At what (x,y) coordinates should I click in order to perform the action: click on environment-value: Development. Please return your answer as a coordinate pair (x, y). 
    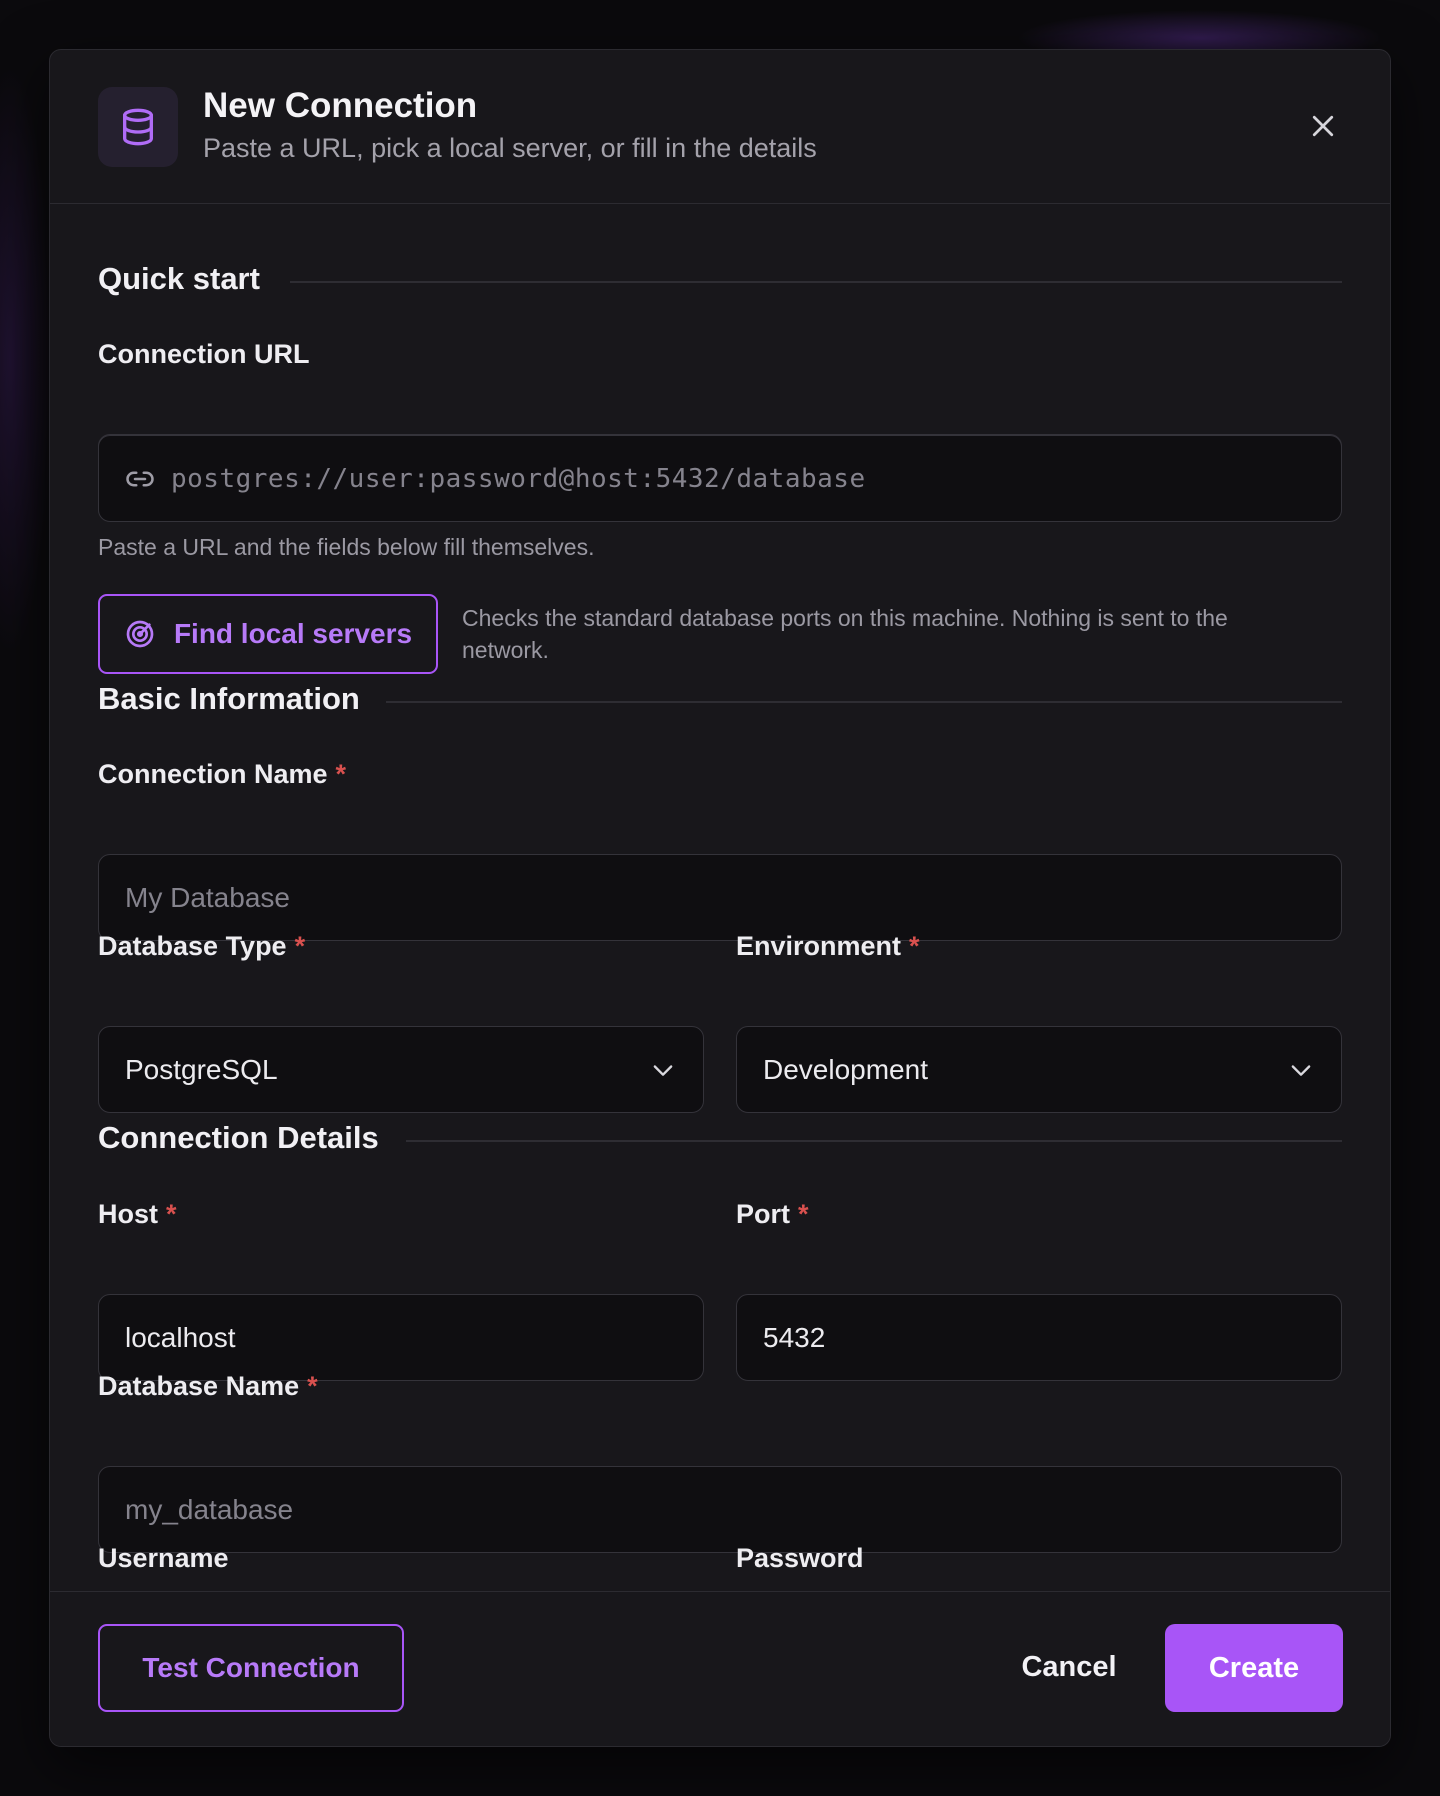
    Looking at the image, I should click on (845, 1069).